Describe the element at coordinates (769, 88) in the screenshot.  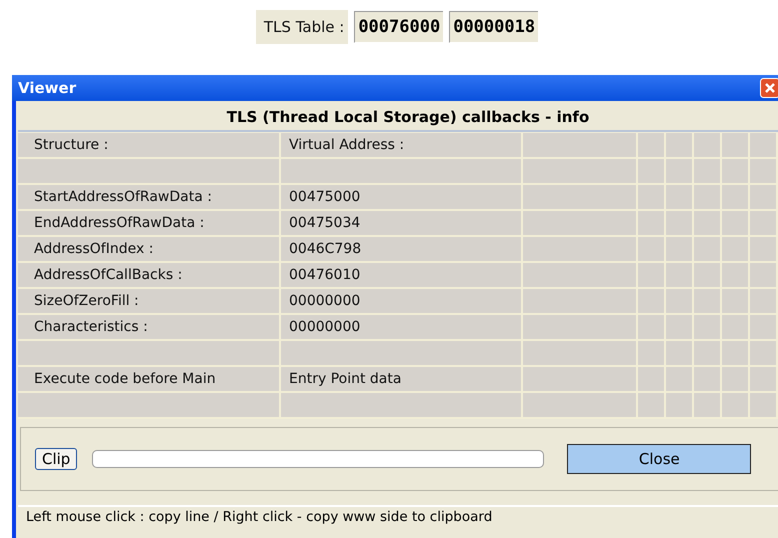
I see `close-icon` at that location.